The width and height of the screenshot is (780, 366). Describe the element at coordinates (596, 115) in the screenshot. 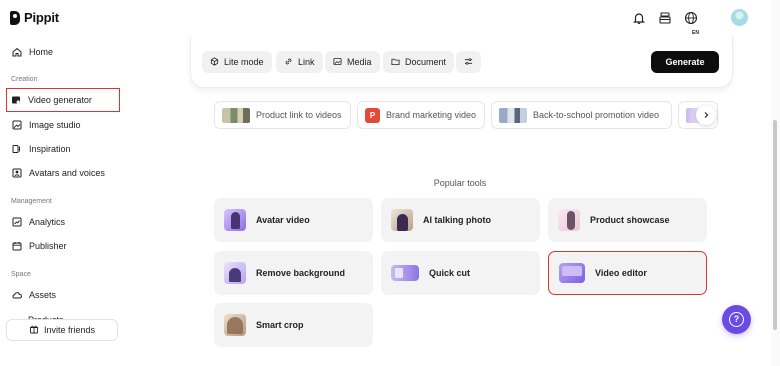

I see `suggestion-label: Back-to-school promotion video` at that location.